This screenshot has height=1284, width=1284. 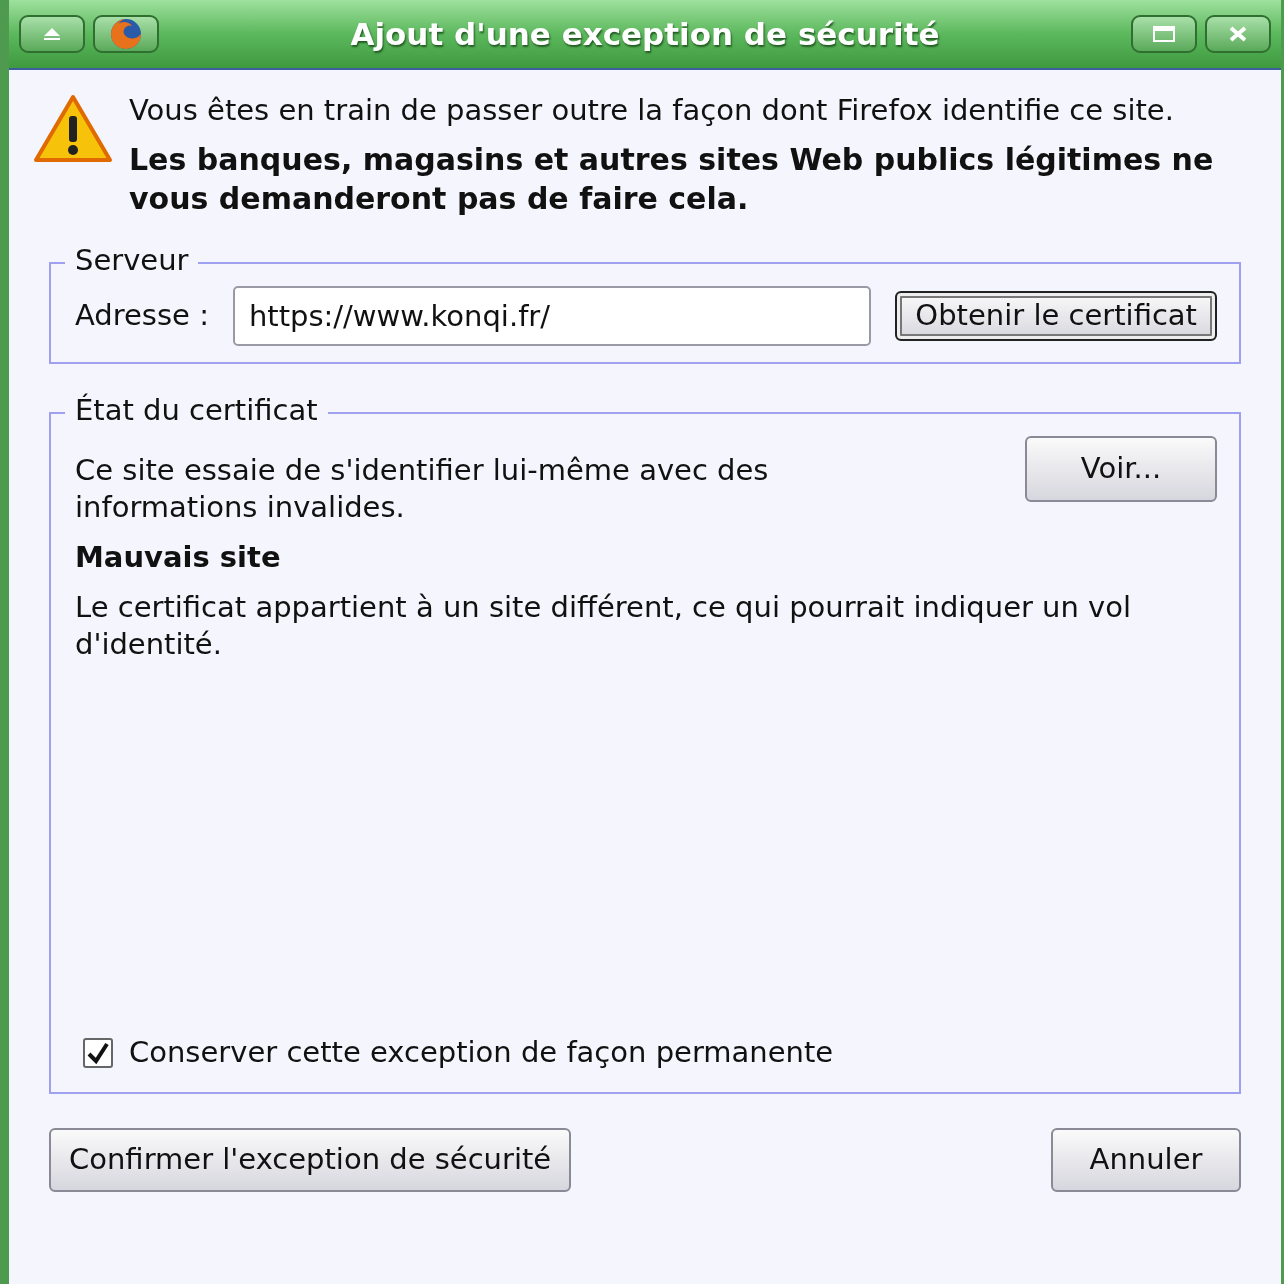 I want to click on globe-icon, so click(x=126, y=34).